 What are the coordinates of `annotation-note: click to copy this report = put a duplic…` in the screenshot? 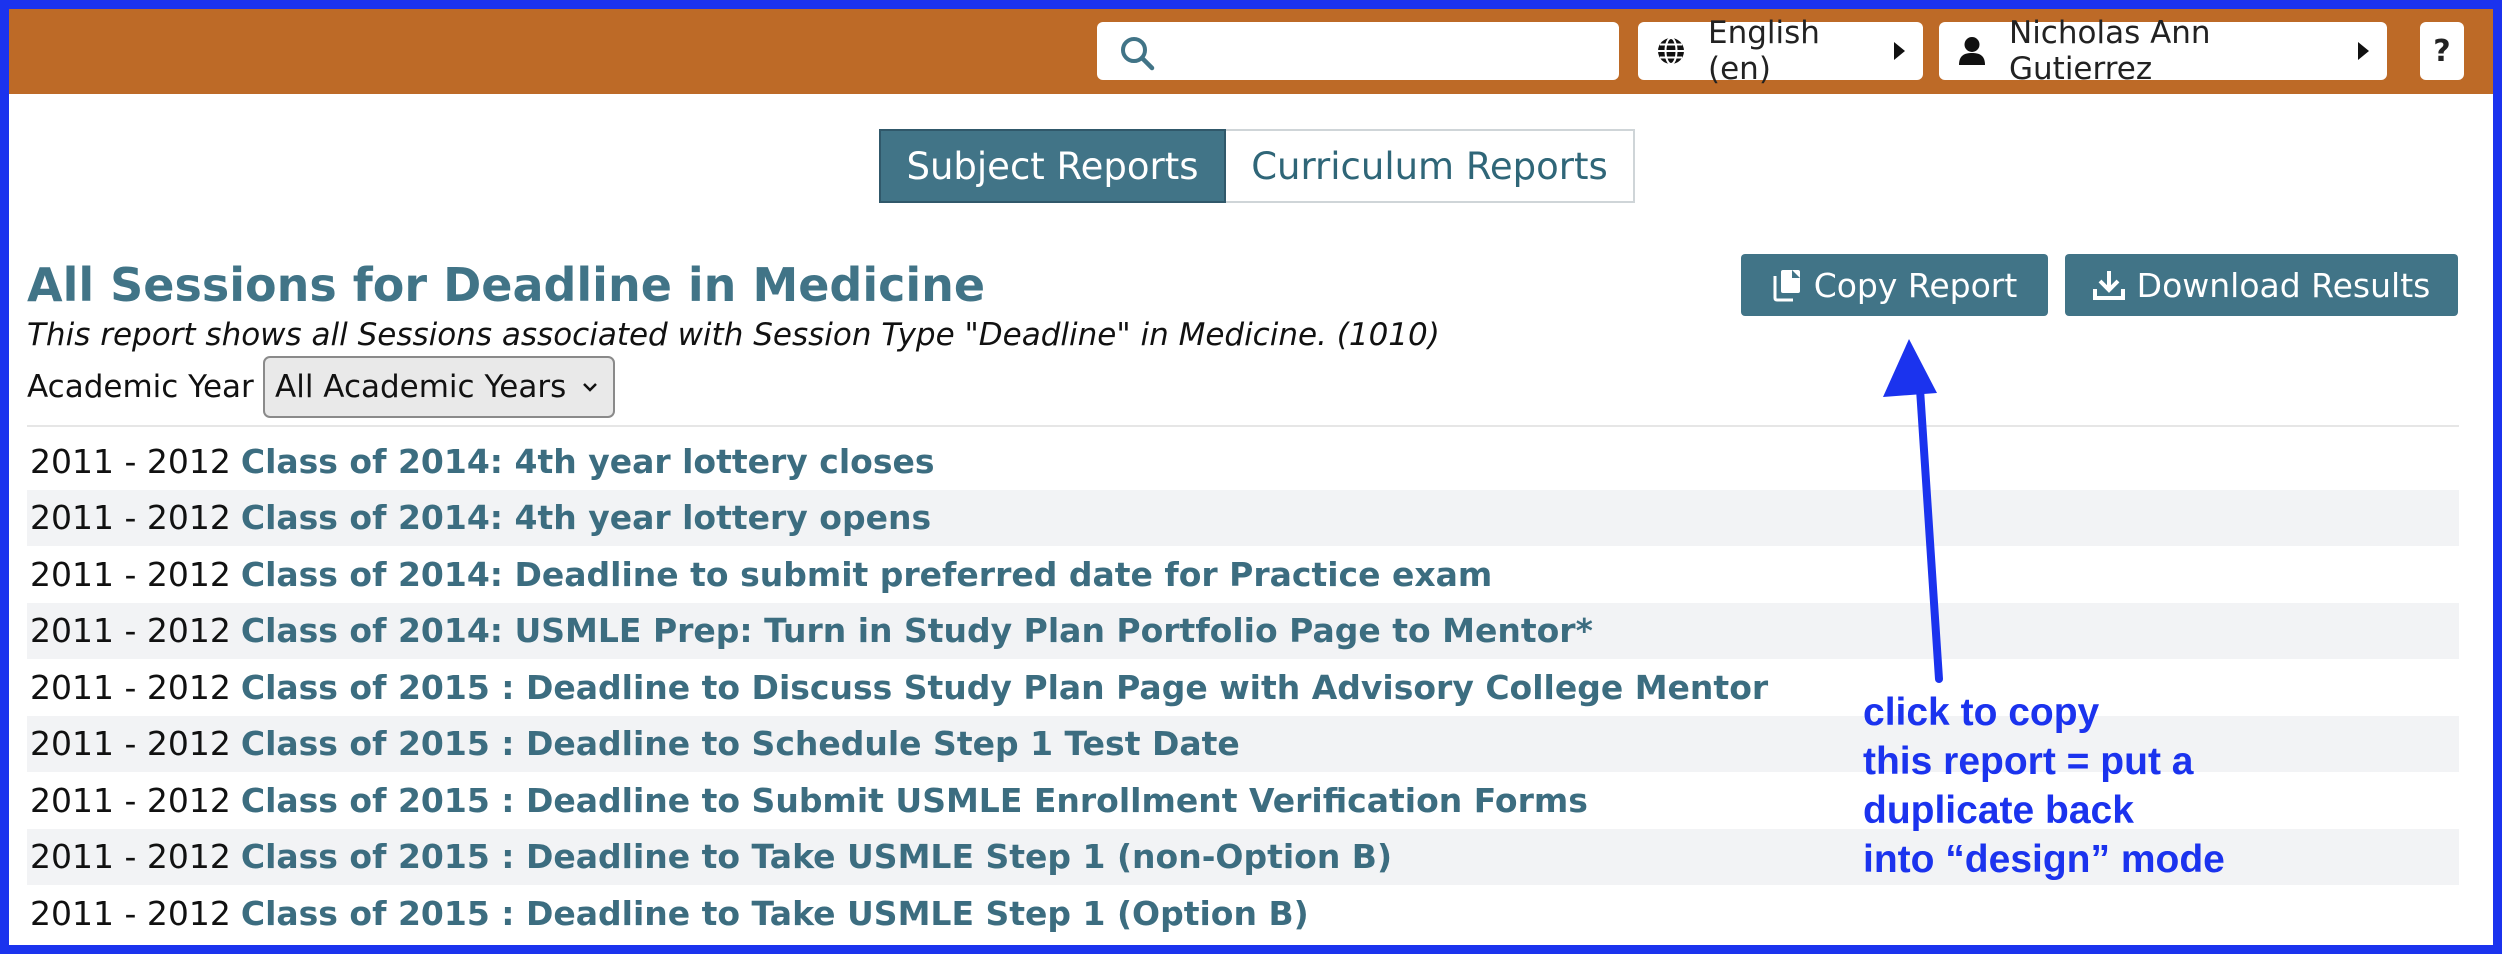 It's located at (2044, 786).